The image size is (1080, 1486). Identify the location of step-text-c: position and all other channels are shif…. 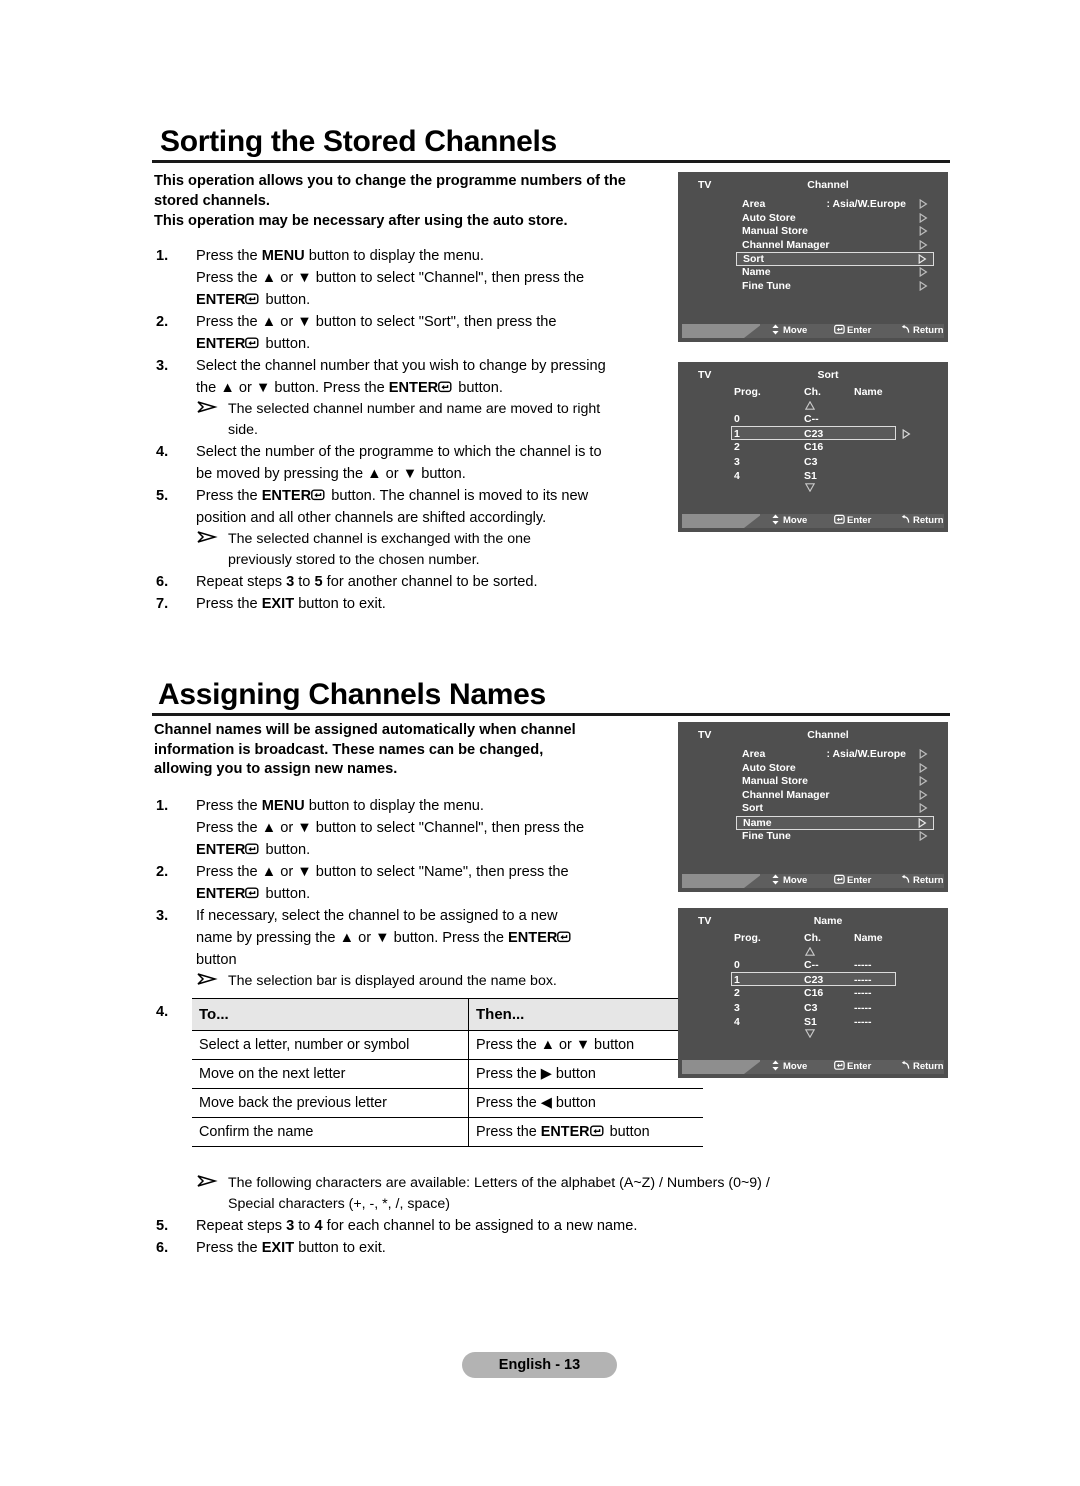
(371, 518).